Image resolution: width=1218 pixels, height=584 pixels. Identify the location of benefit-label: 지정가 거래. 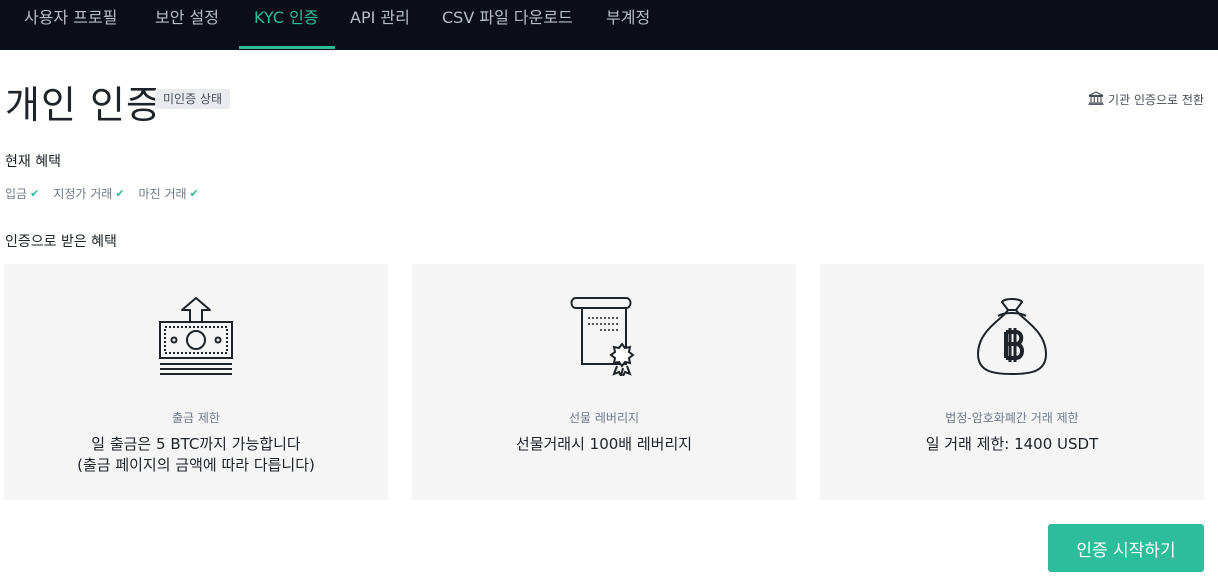
(83, 194).